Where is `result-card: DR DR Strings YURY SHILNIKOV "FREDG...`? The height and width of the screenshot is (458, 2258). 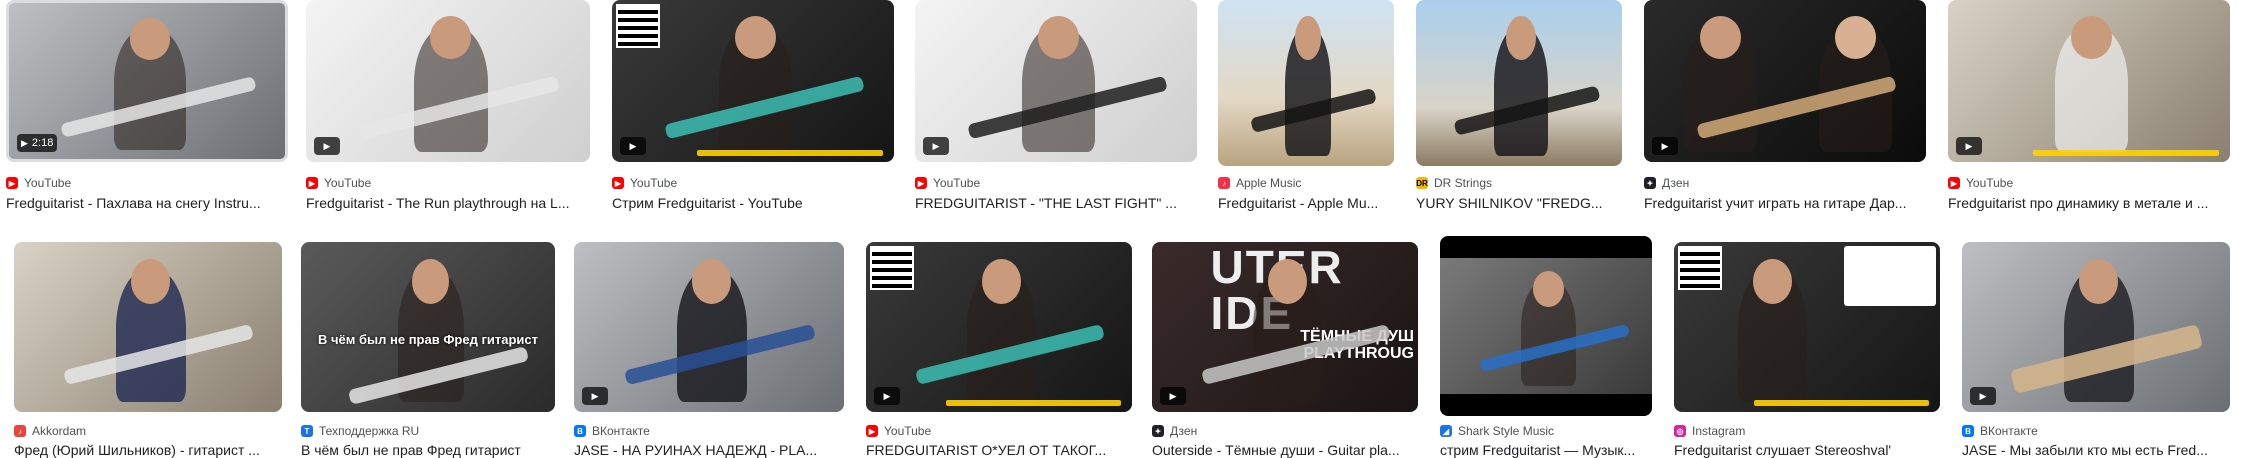 result-card: DR DR Strings YURY SHILNIKOV "FREDG... is located at coordinates (1519, 105).